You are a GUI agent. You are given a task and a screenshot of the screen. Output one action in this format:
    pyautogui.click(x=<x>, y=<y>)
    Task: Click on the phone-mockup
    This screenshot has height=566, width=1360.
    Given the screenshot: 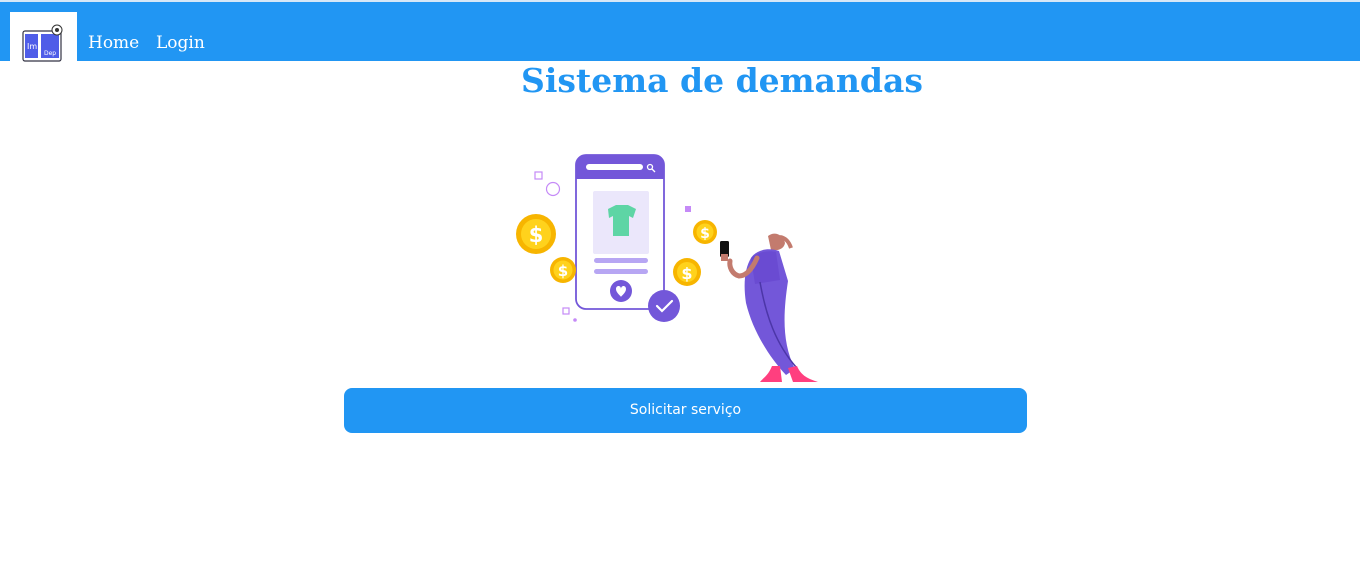 What is the action you would take?
    pyautogui.click(x=620, y=232)
    